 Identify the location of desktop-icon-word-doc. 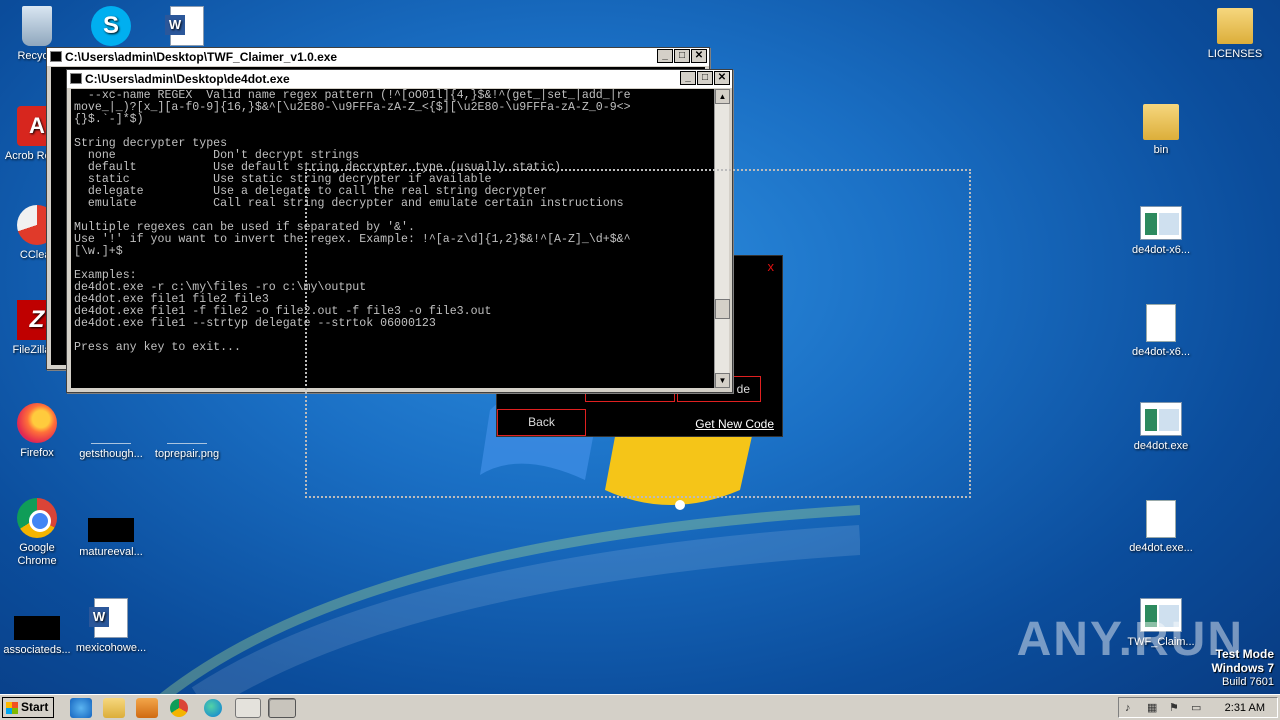
(187, 28).